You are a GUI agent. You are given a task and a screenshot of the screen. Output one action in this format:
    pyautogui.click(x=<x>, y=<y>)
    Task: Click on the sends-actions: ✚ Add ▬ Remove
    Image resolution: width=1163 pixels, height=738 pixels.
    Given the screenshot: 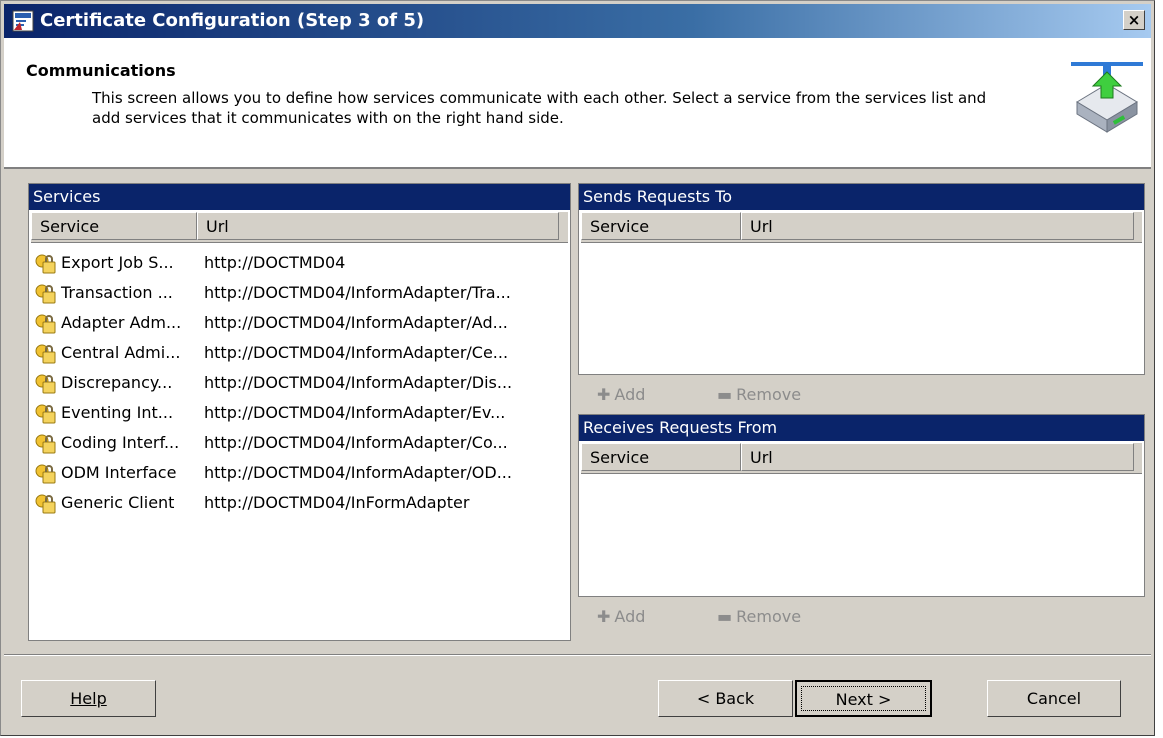 What is the action you would take?
    pyautogui.click(x=747, y=397)
    